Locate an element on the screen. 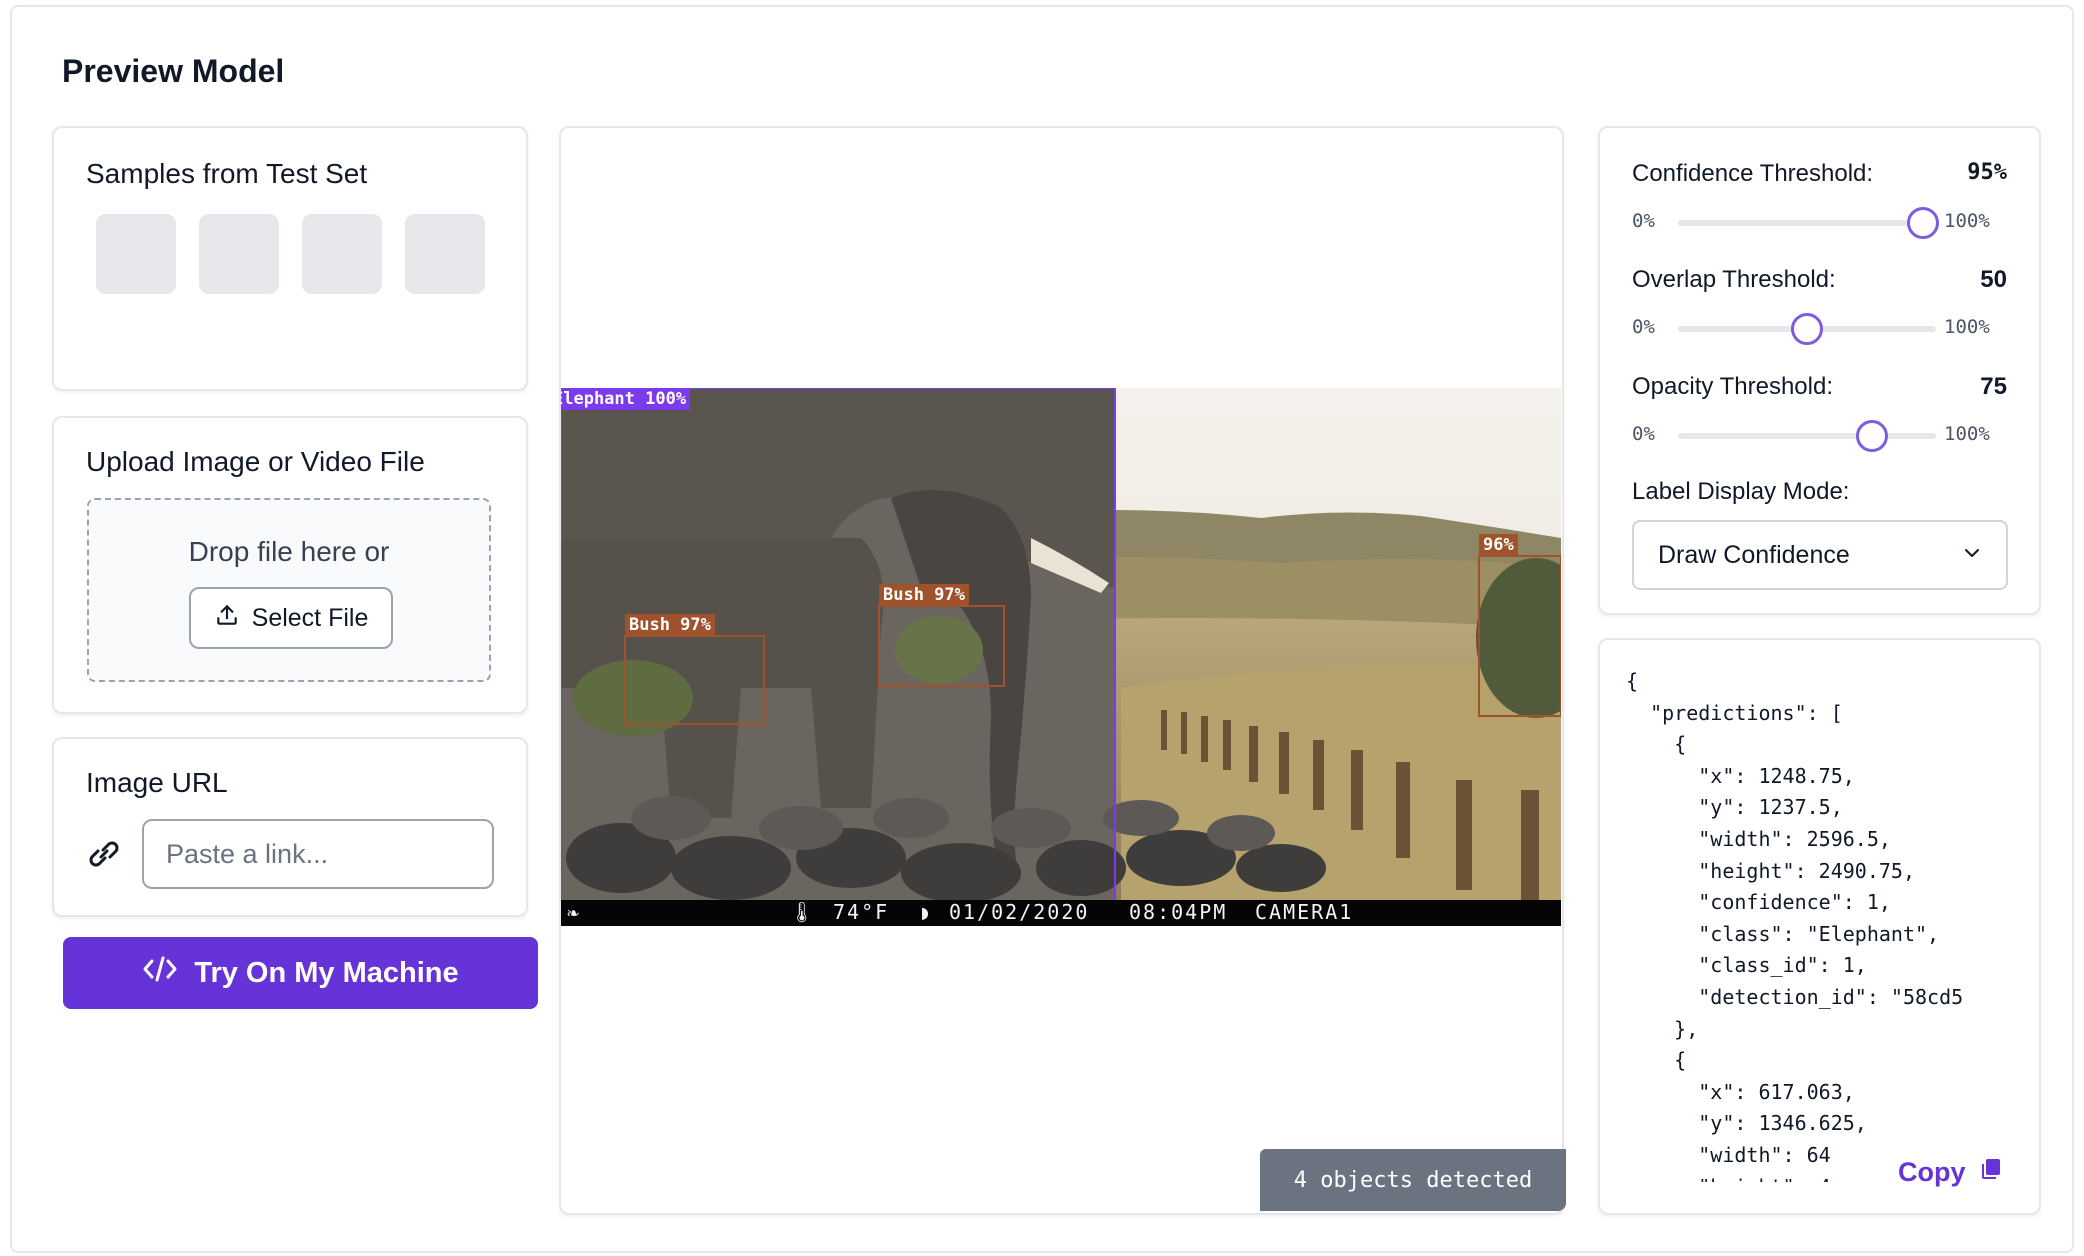  image-url-card: Image URL is located at coordinates (290, 827).